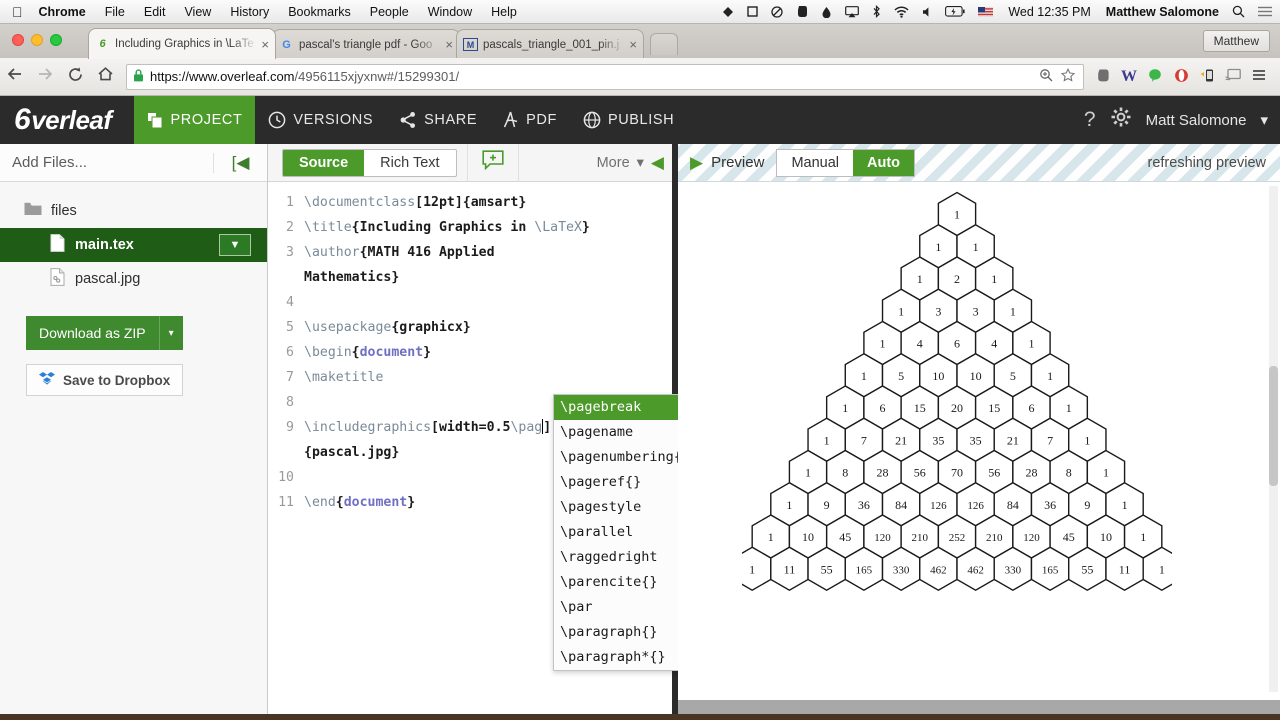 The height and width of the screenshot is (720, 1280). Describe the element at coordinates (351, 452) in the screenshot. I see `code-text: {pascal.jpg}` at that location.